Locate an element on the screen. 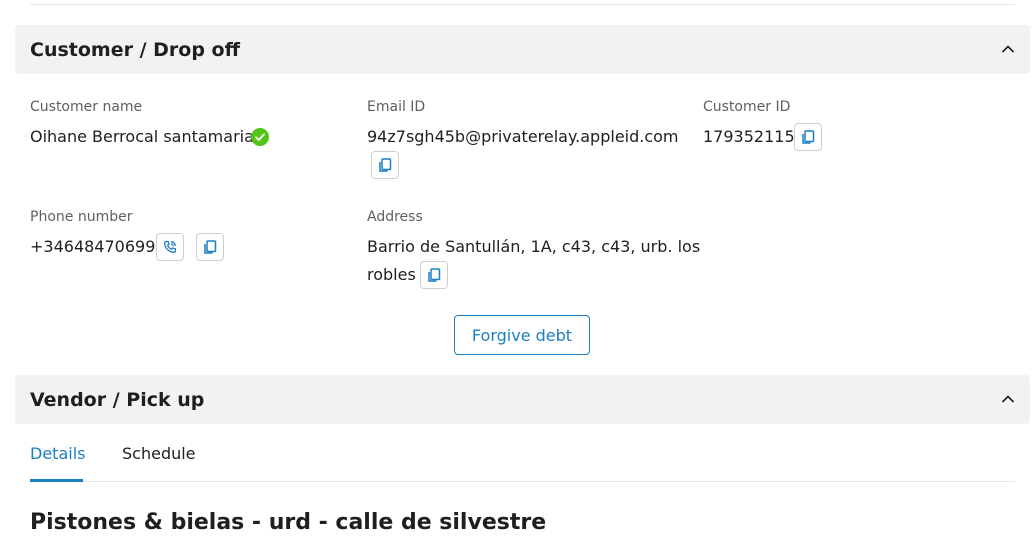 This screenshot has height=552, width=1035. phone-call-icon is located at coordinates (170, 247).